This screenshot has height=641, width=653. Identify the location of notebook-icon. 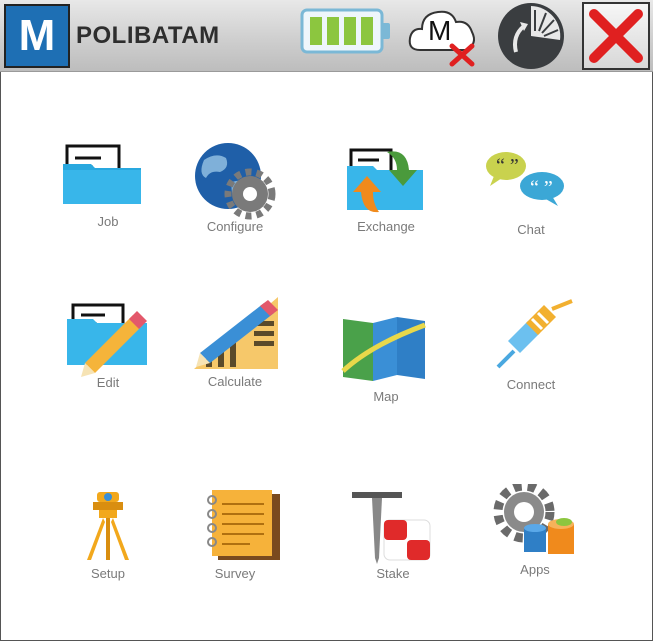
(243, 525).